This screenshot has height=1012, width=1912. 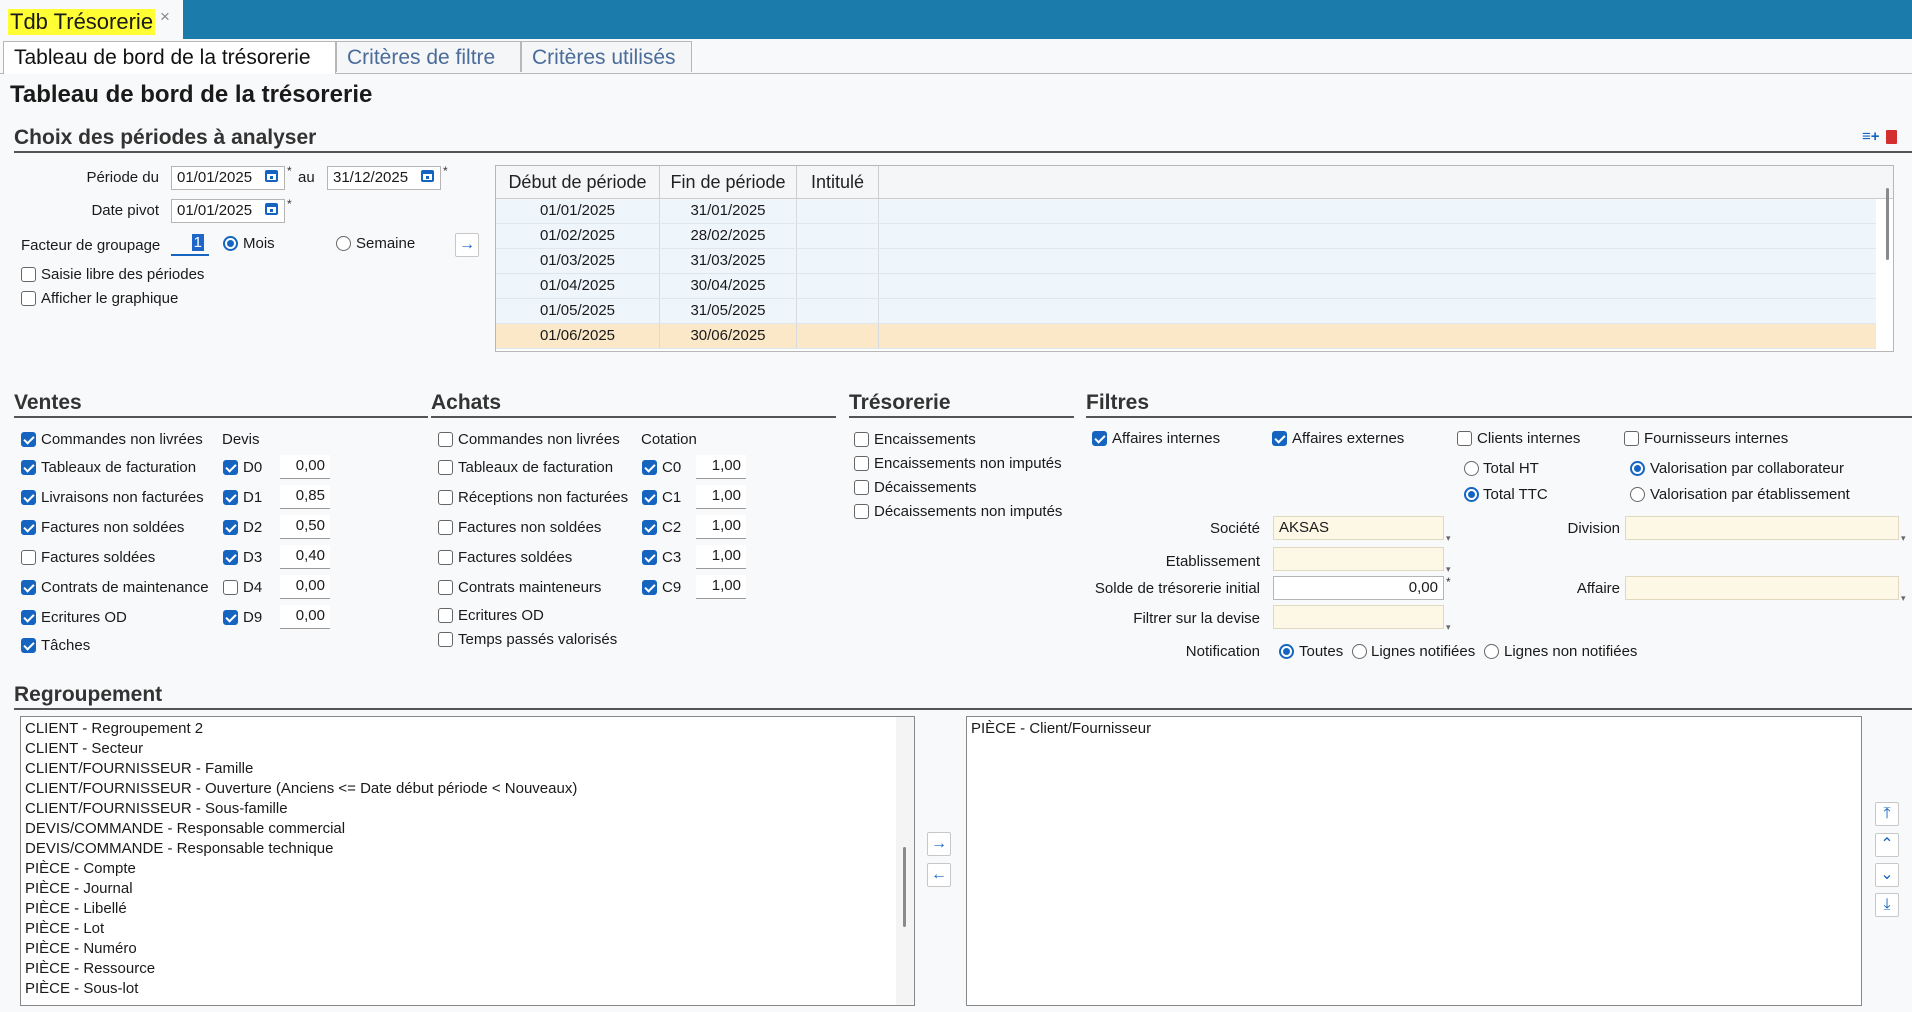 What do you see at coordinates (305, 527) in the screenshot?
I see `devis-value: 0,50` at bounding box center [305, 527].